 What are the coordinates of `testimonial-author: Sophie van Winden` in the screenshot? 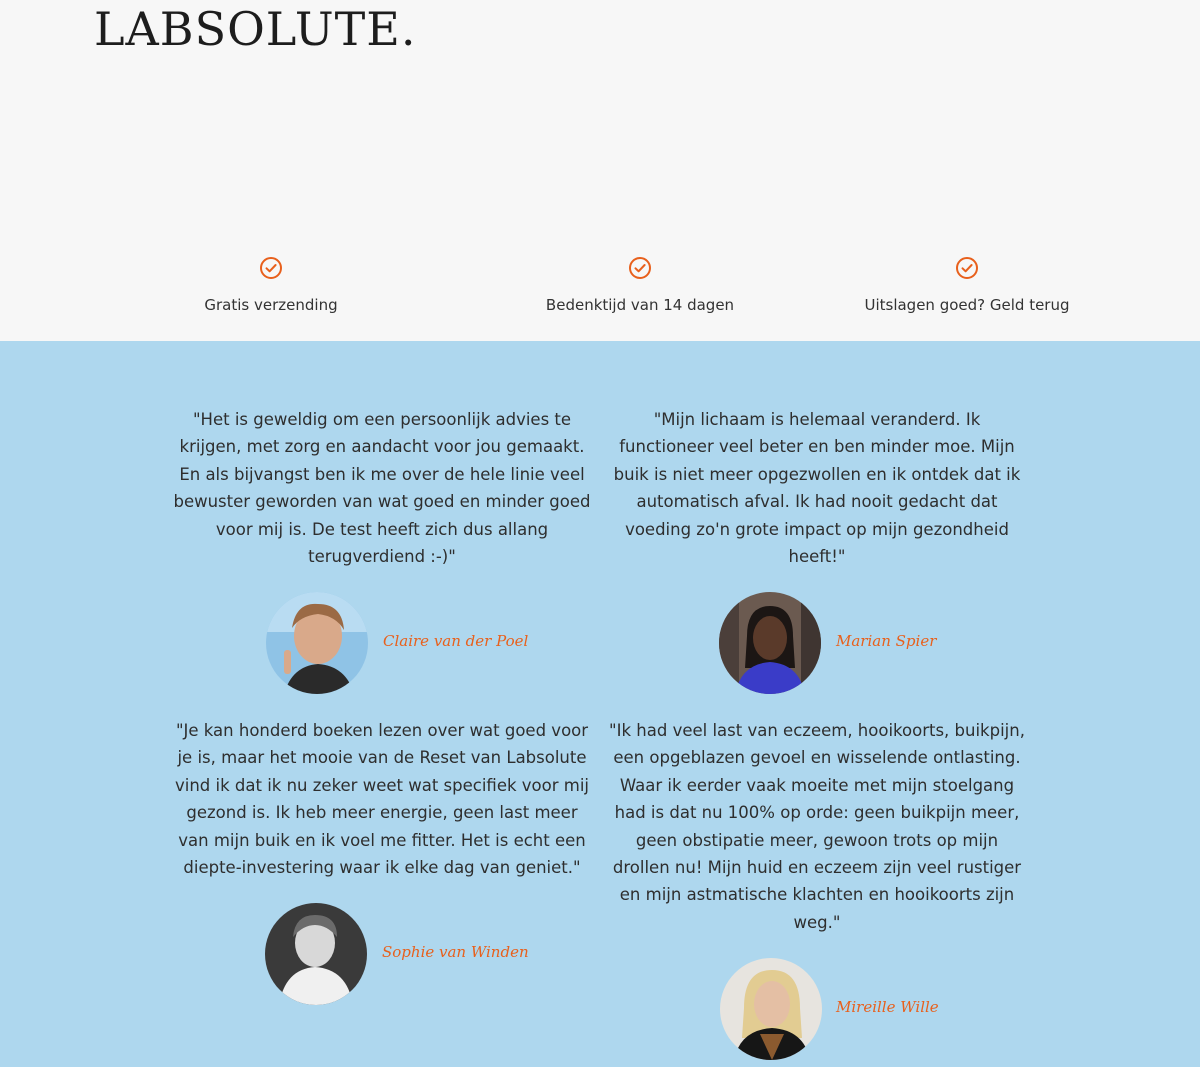 It's located at (455, 952).